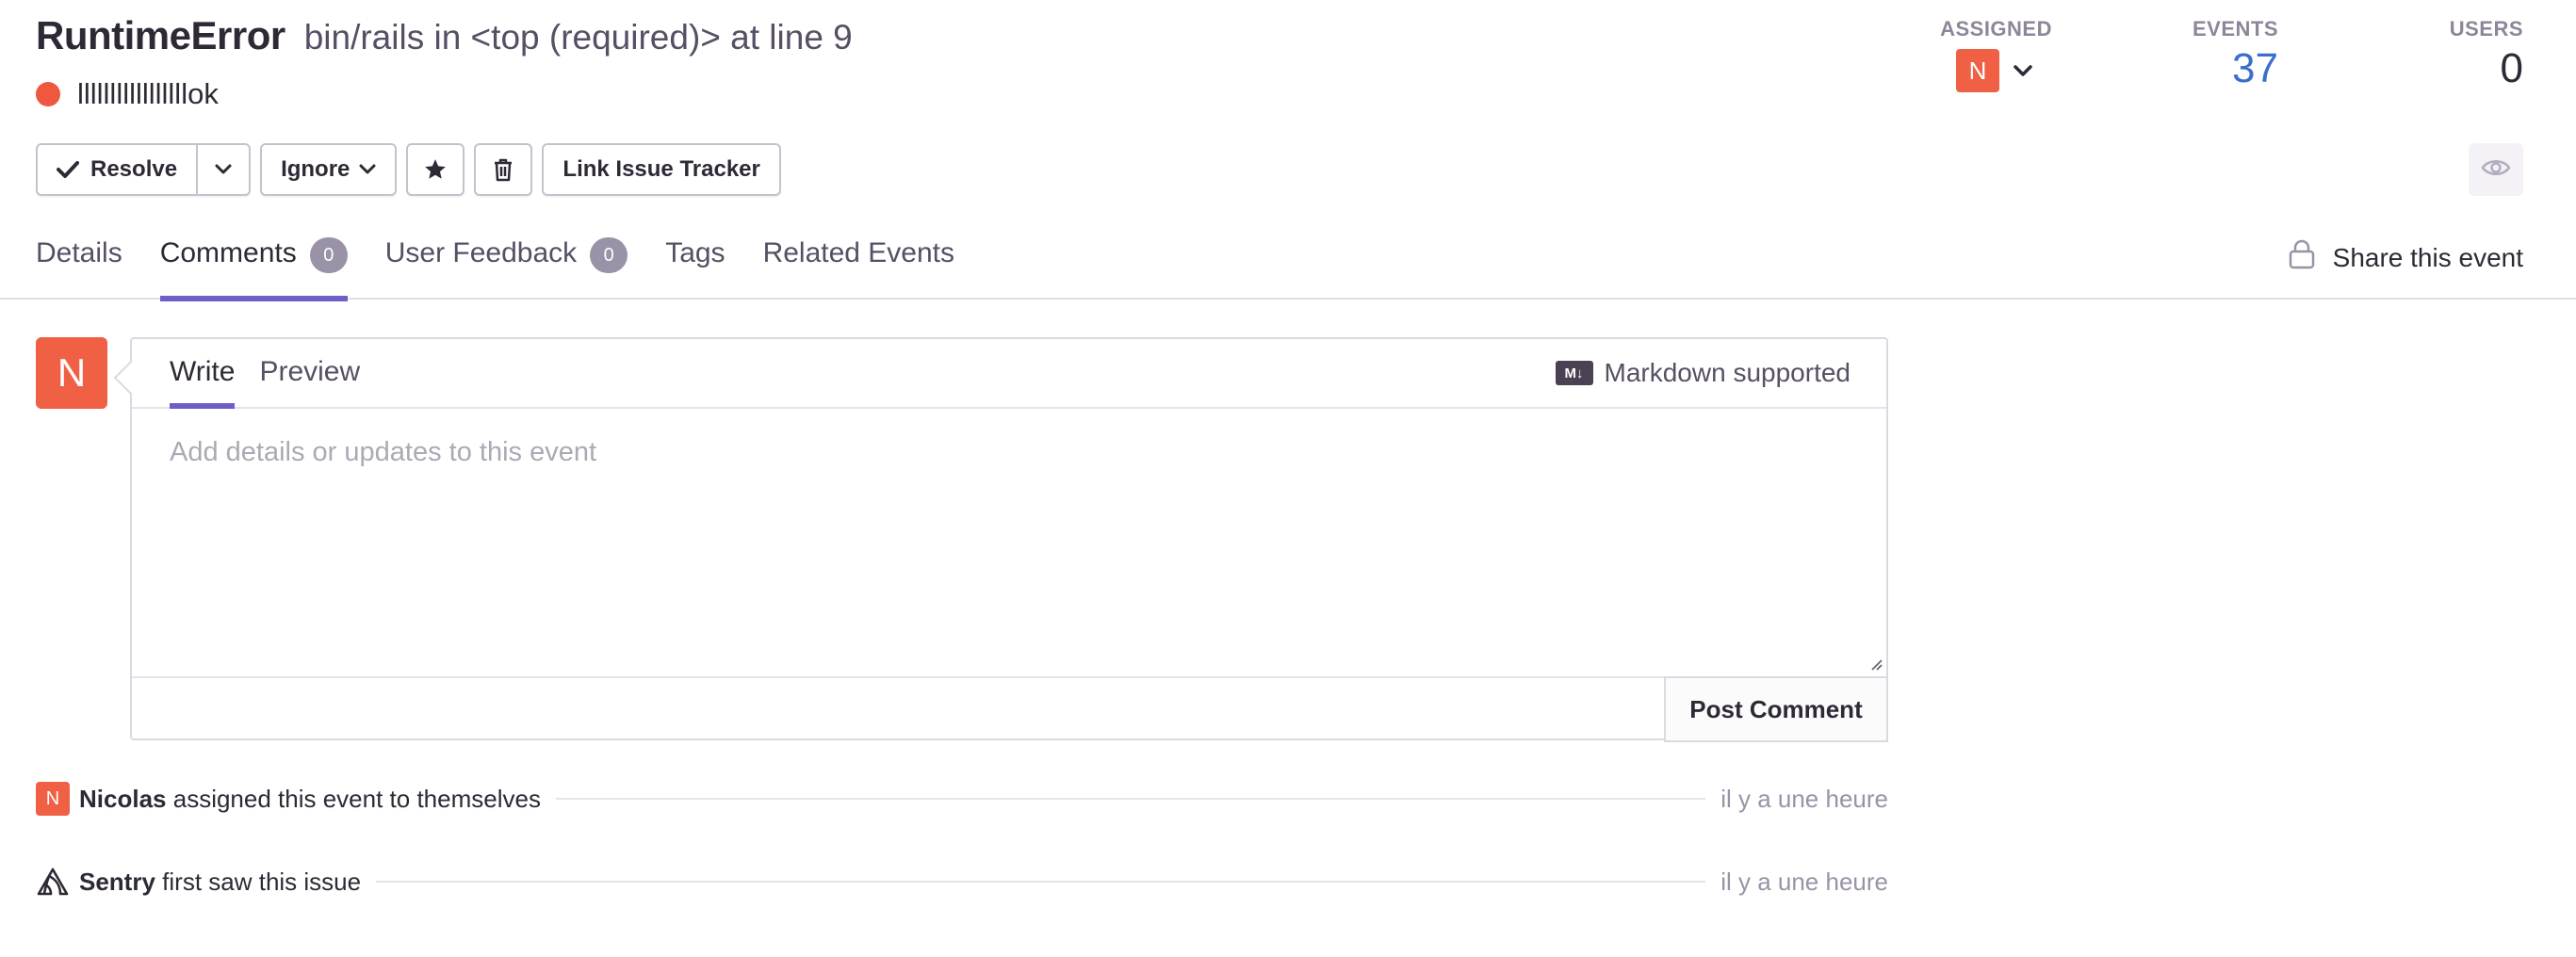 The width and height of the screenshot is (2576, 957). What do you see at coordinates (2427, 257) in the screenshot?
I see `share-label: Share this event` at bounding box center [2427, 257].